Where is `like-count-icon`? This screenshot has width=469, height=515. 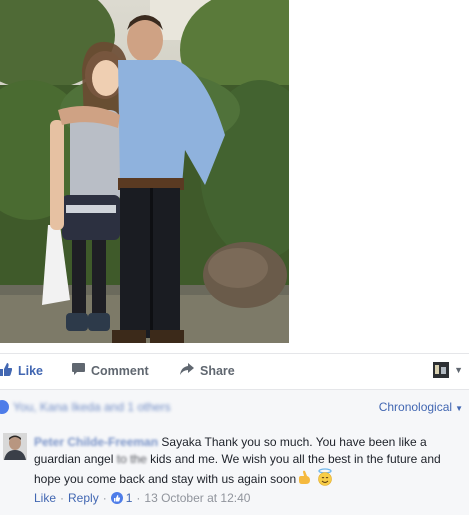
like-count-icon is located at coordinates (116, 498).